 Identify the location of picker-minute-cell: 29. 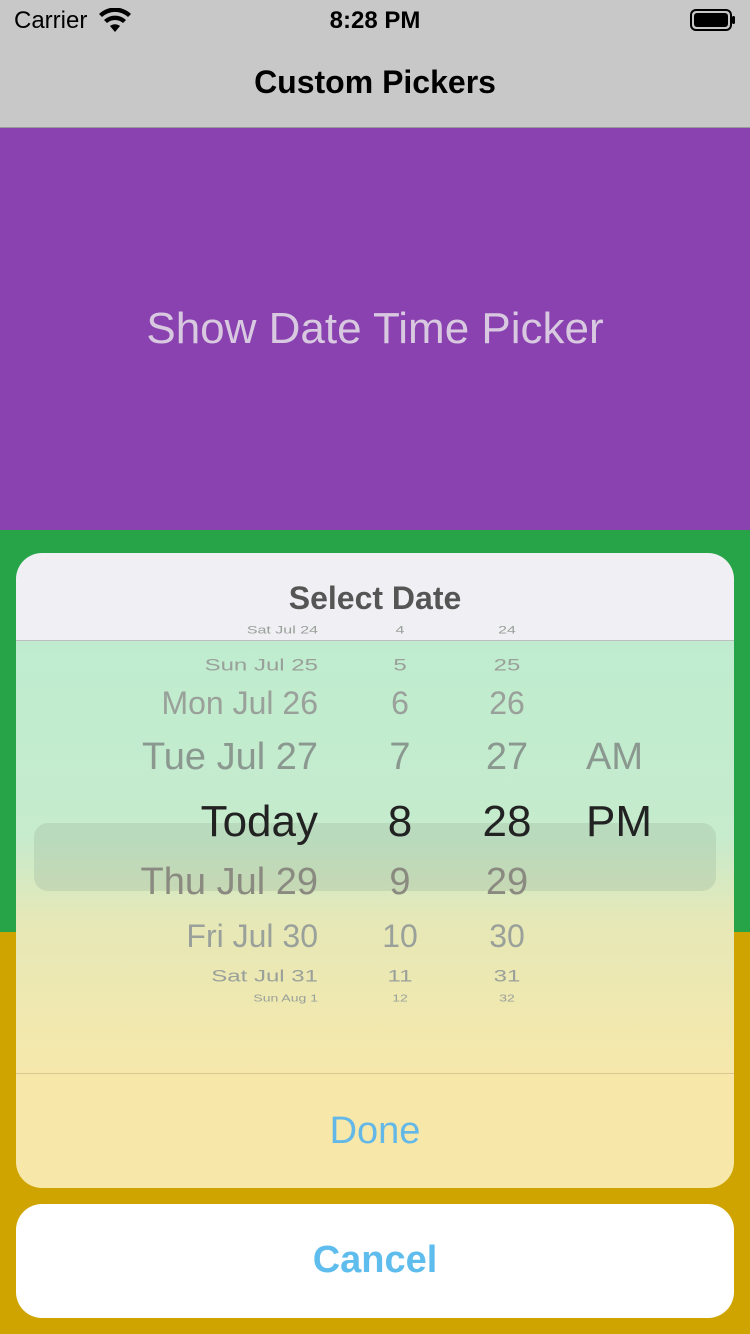
(507, 882).